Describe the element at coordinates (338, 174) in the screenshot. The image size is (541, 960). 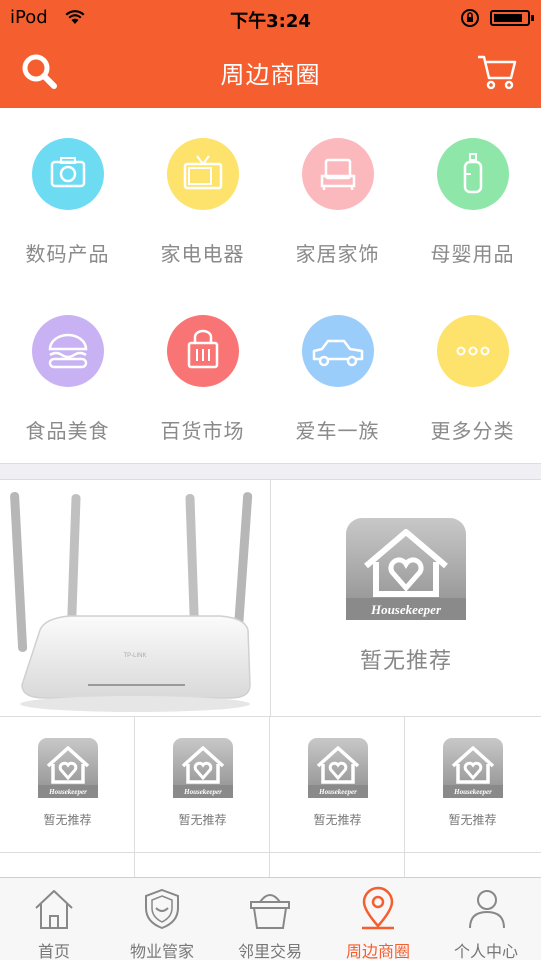
I see `bed-icon` at that location.